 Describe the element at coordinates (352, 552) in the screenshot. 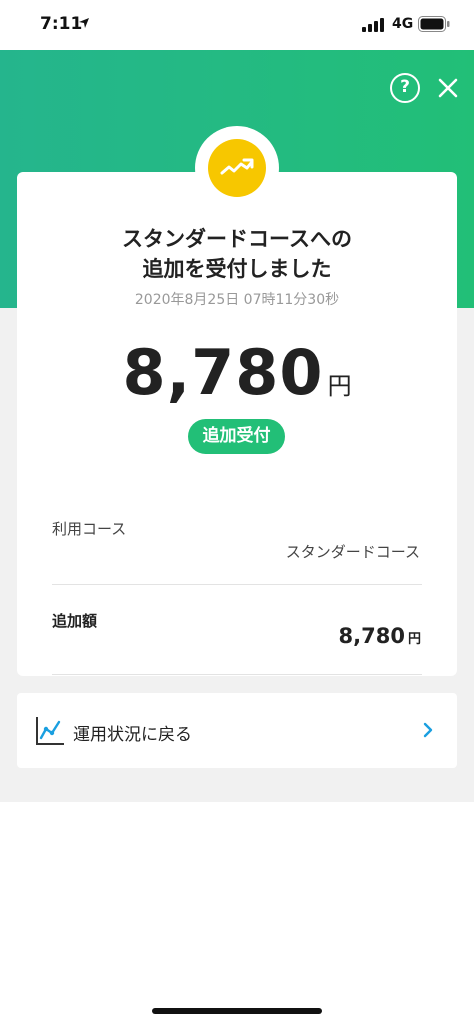

I see `course-value: スタンダードコース` at that location.